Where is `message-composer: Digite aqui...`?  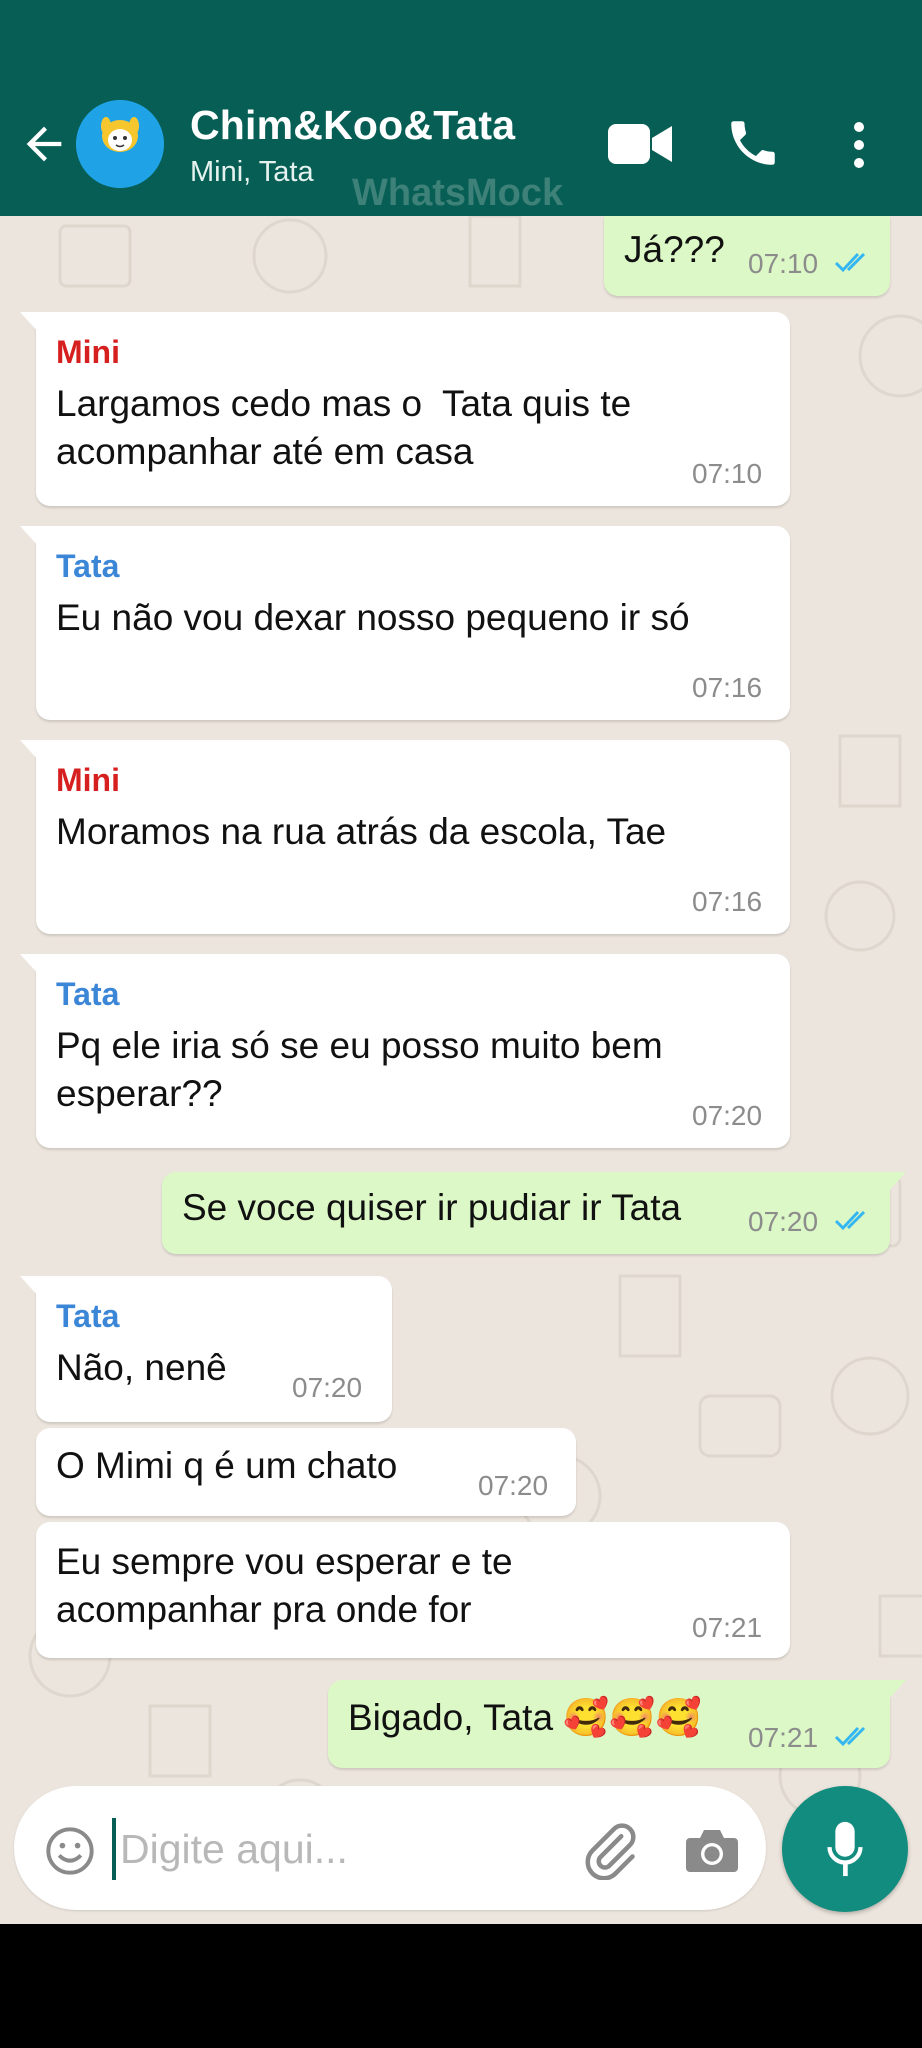 message-composer: Digite aqui... is located at coordinates (390, 1848).